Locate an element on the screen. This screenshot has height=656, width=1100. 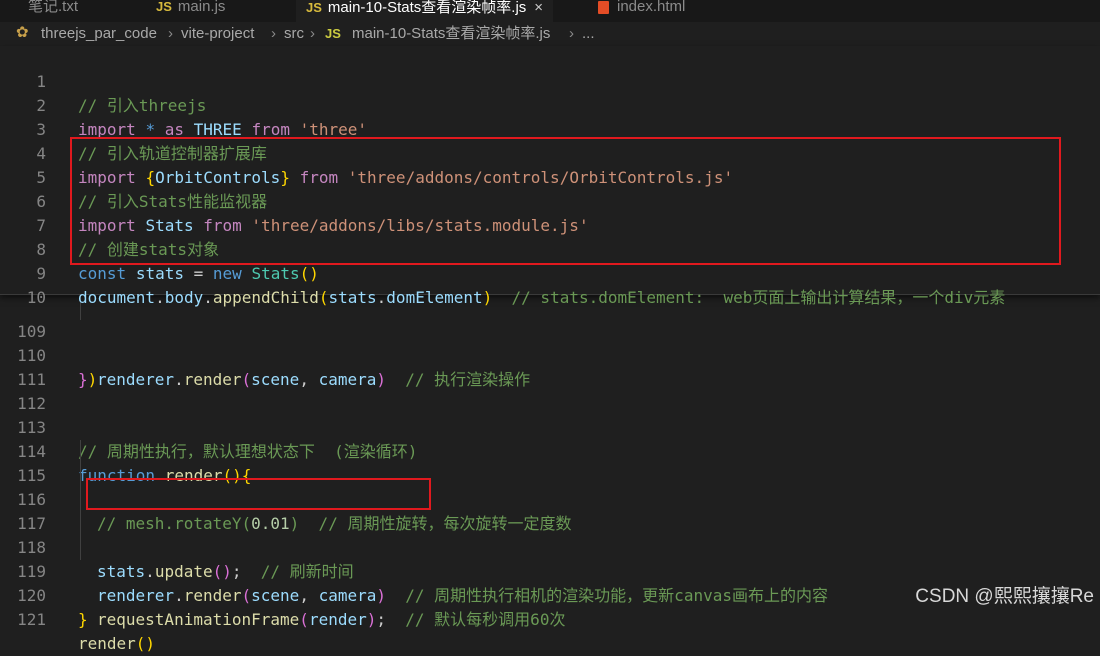
breadcrumb-item: src is located at coordinates (294, 34).